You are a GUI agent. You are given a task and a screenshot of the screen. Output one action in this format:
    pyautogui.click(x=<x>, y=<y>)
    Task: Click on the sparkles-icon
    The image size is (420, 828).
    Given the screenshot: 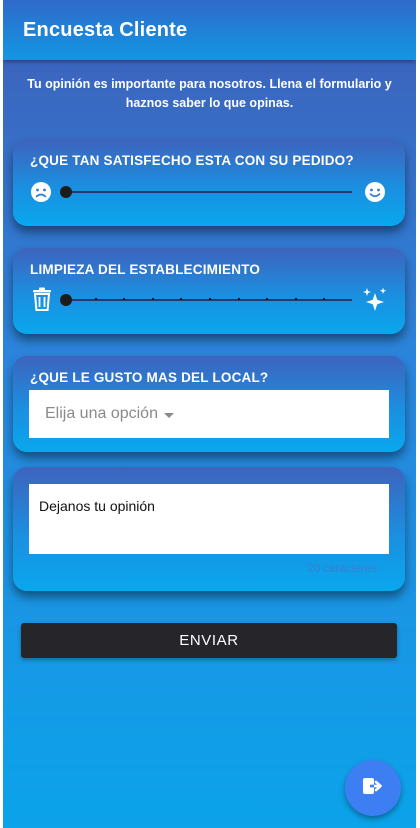 What is the action you would take?
    pyautogui.click(x=375, y=300)
    